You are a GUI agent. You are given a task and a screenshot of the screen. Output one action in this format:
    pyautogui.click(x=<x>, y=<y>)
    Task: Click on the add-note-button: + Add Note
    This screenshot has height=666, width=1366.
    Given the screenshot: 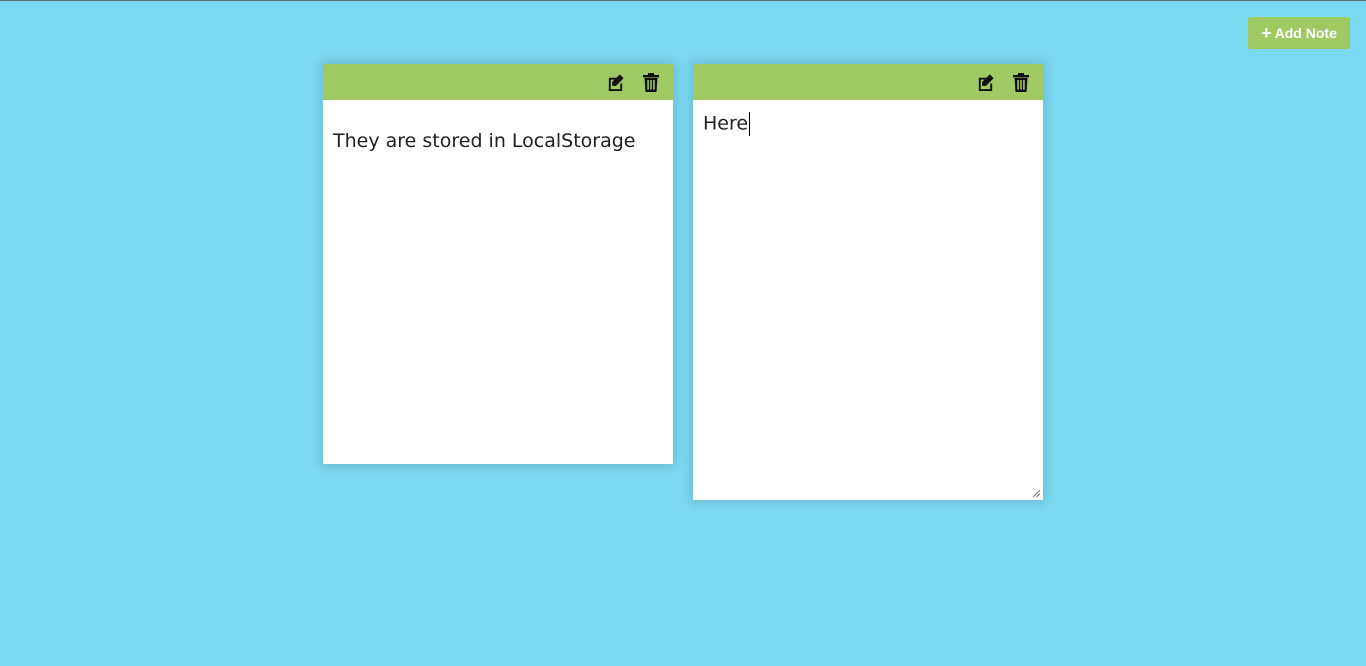 What is the action you would take?
    pyautogui.click(x=1299, y=33)
    